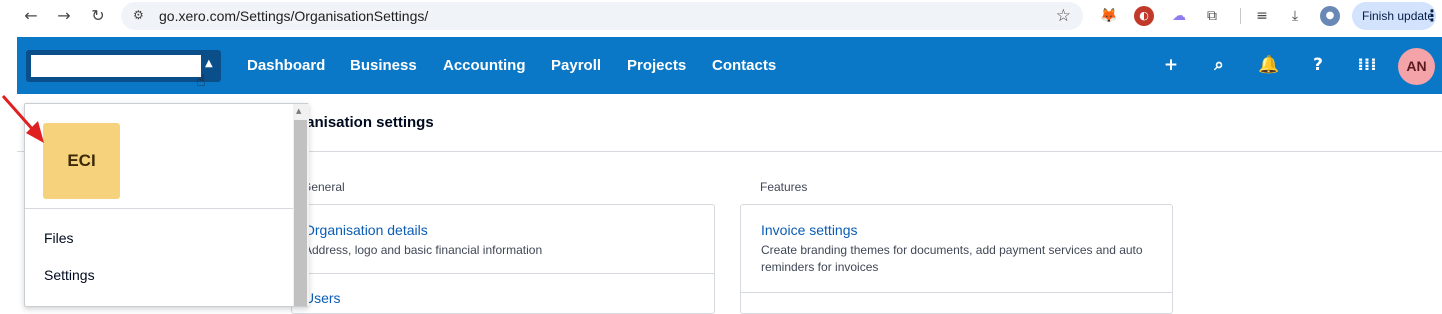  I want to click on notifications-bell-icon: 🔔, so click(1269, 65).